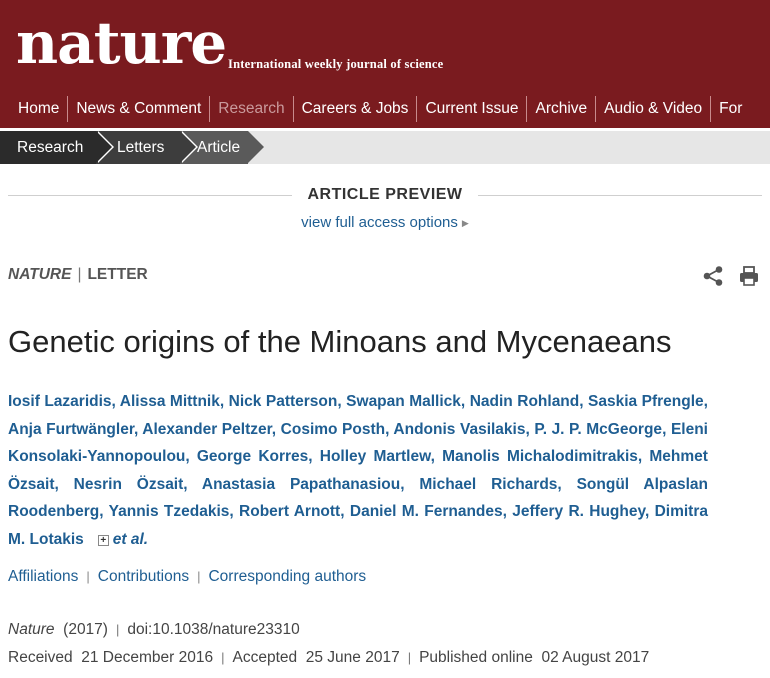  Describe the element at coordinates (147, 657) in the screenshot. I see `received-date: 21 December 2016` at that location.